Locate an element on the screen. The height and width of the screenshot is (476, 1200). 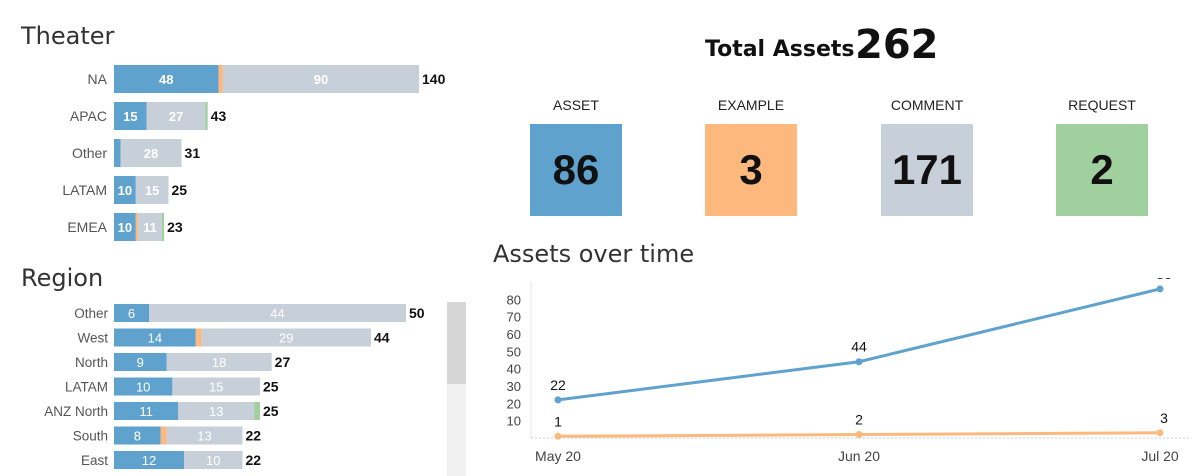
bar-value-label: 48 is located at coordinates (166, 79).